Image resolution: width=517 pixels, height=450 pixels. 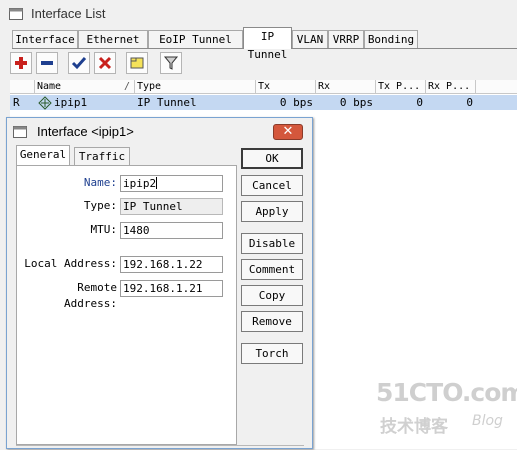 I want to click on row-rx-packets: 0, so click(x=469, y=102).